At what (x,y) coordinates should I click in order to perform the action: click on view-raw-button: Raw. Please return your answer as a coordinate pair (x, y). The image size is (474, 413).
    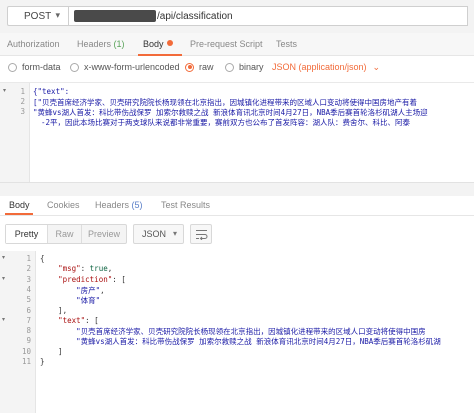
    Looking at the image, I should click on (65, 234).